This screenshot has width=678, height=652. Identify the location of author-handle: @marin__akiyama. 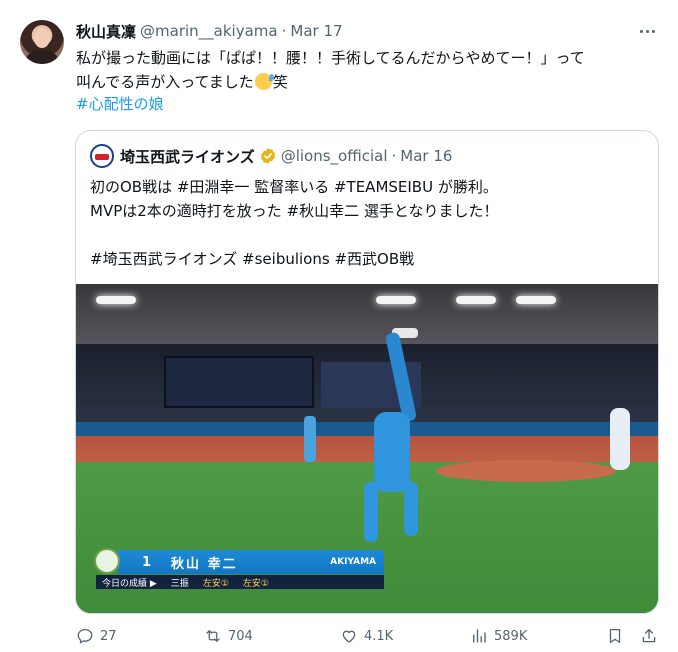
(209, 31).